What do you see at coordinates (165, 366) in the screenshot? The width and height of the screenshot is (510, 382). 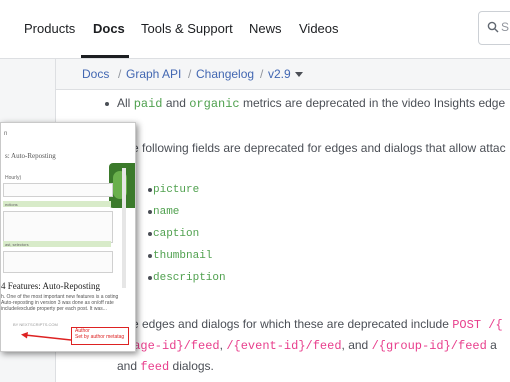 I see `deprecation-line-5: and feed dialogs.` at bounding box center [165, 366].